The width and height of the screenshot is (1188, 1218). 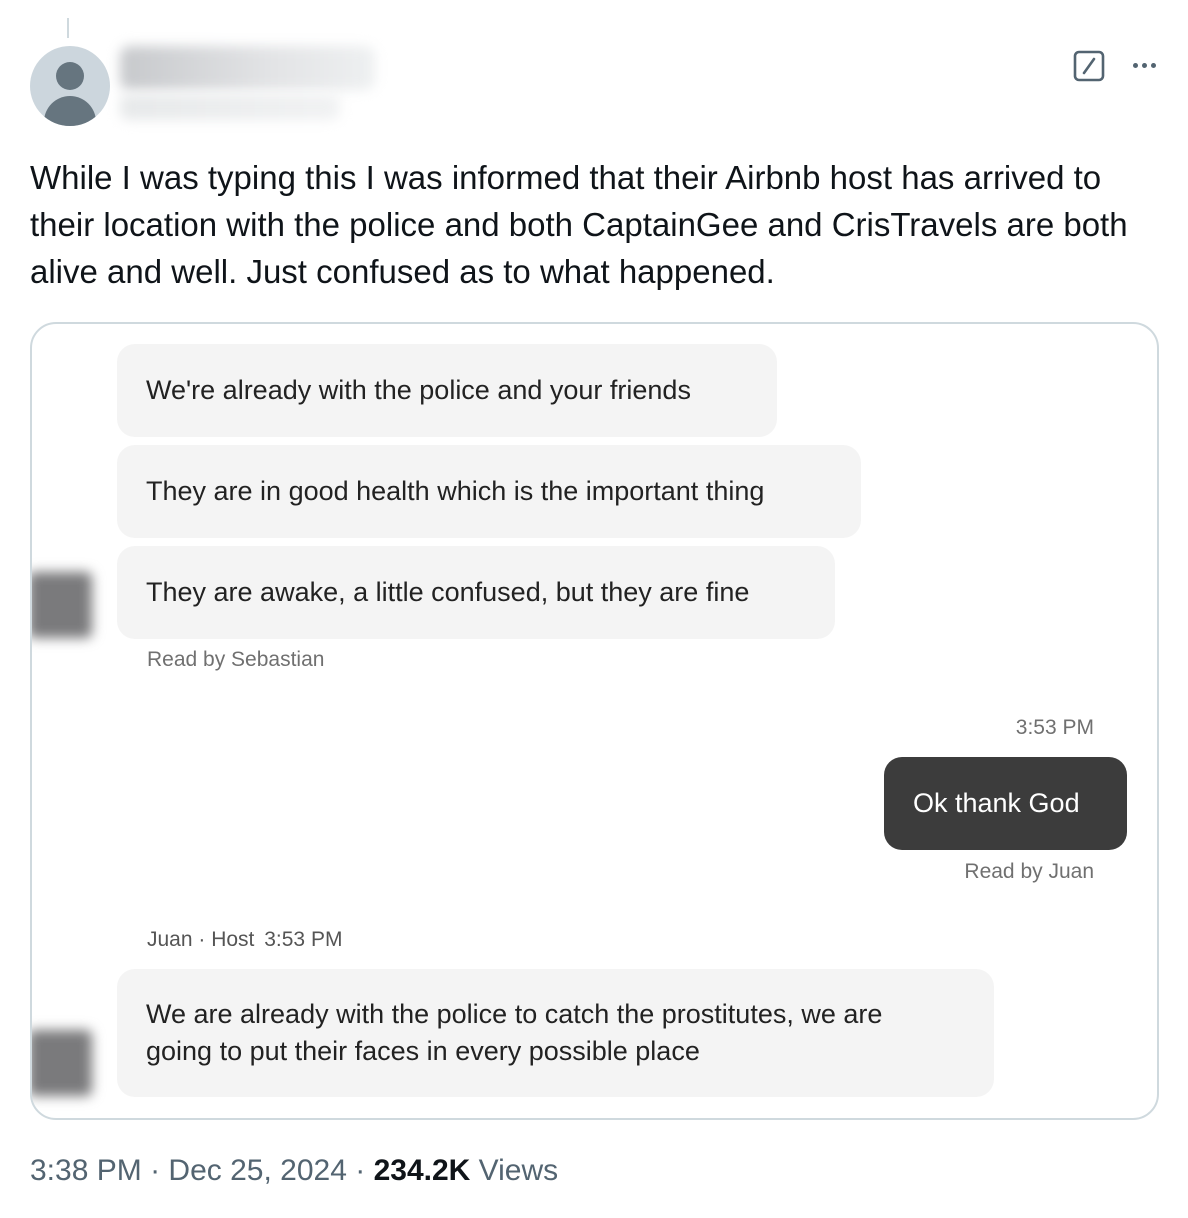 What do you see at coordinates (303, 939) in the screenshot?
I see `host-message-time: 3:53 PM` at bounding box center [303, 939].